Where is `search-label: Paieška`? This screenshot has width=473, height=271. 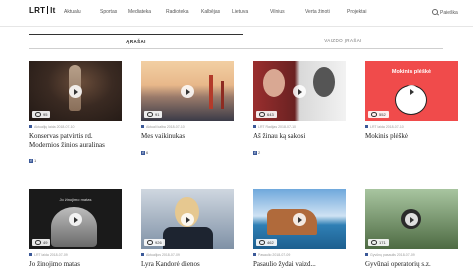
search-label: Paieška is located at coordinates (449, 13).